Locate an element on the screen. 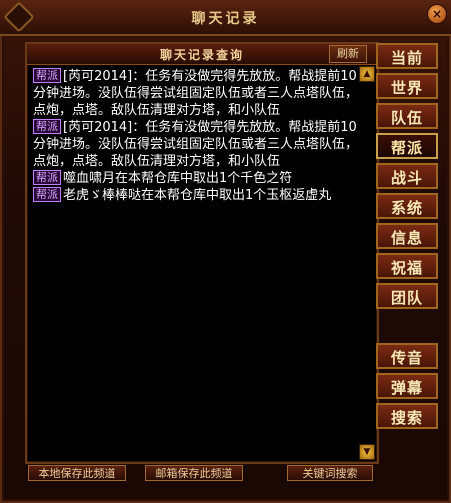  panel-title: 聊天记录查询 is located at coordinates (201, 55).